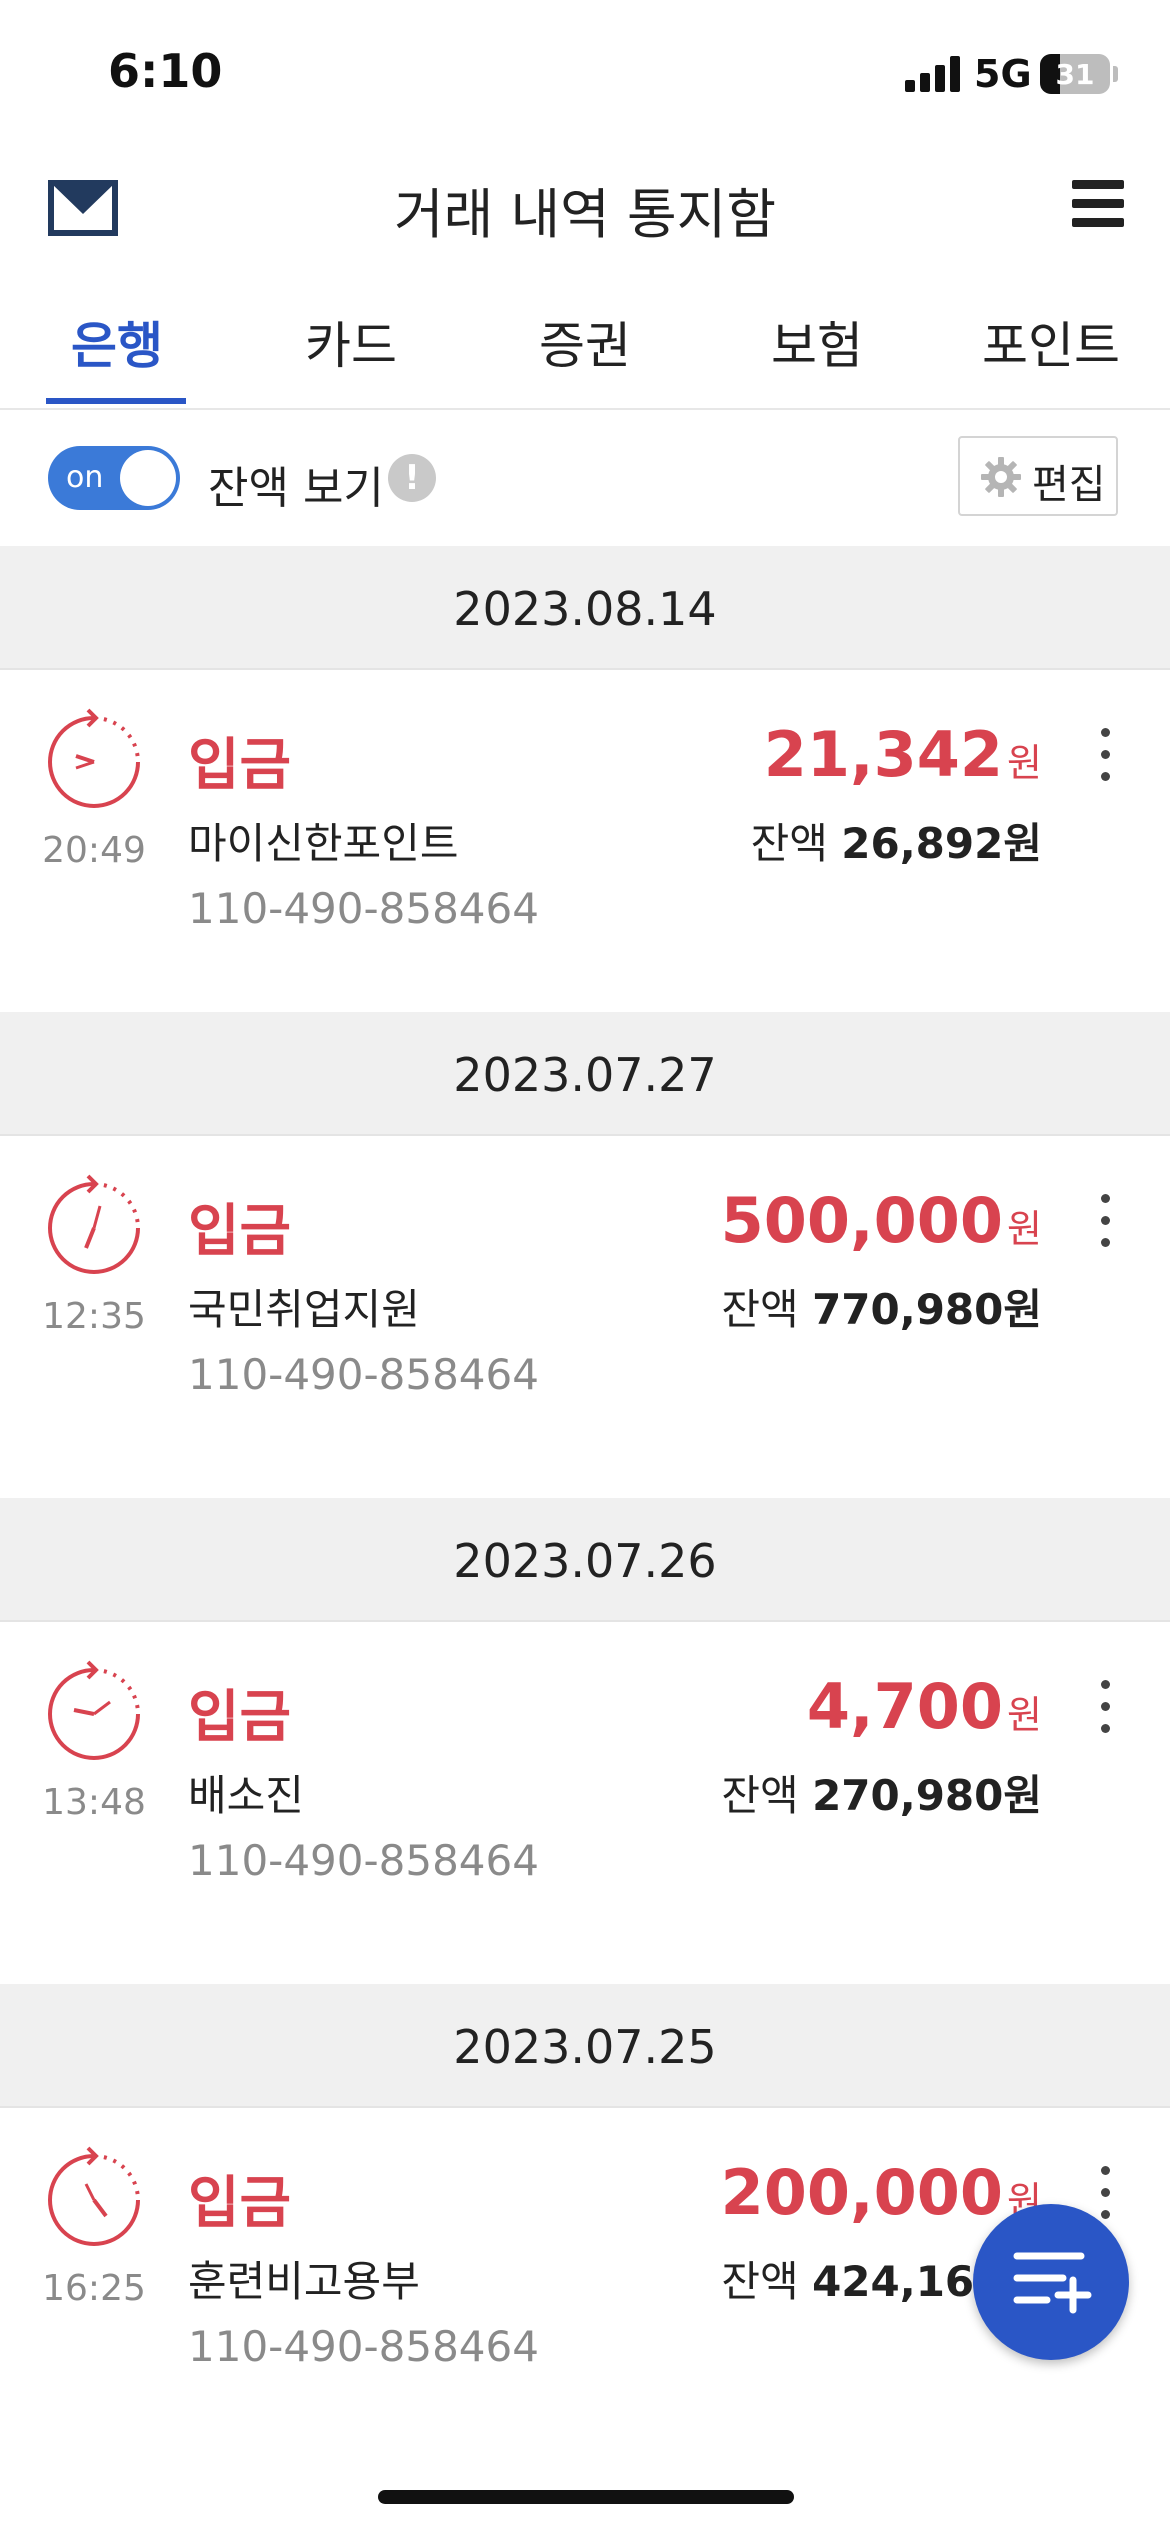  I want to click on tab-bank: 은행, so click(117, 342).